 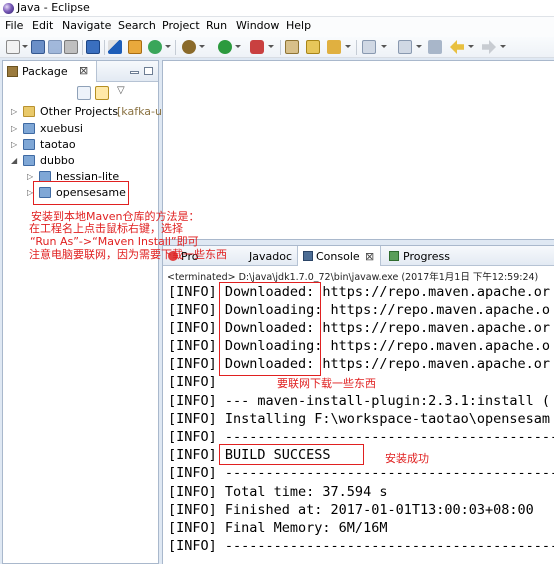 What do you see at coordinates (278, 492) in the screenshot?
I see `console-line: [INFO] Total time: 37.594 s` at bounding box center [278, 492].